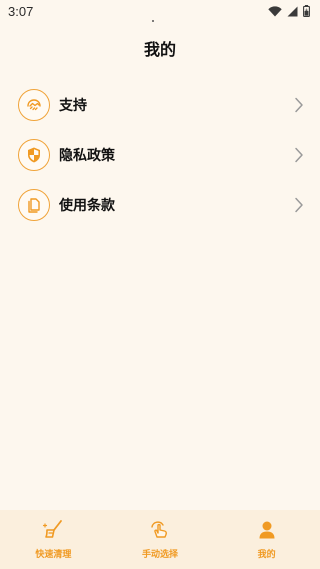 The height and width of the screenshot is (569, 320). I want to click on menu-item-privacy-policy: 隐私政策, so click(160, 155).